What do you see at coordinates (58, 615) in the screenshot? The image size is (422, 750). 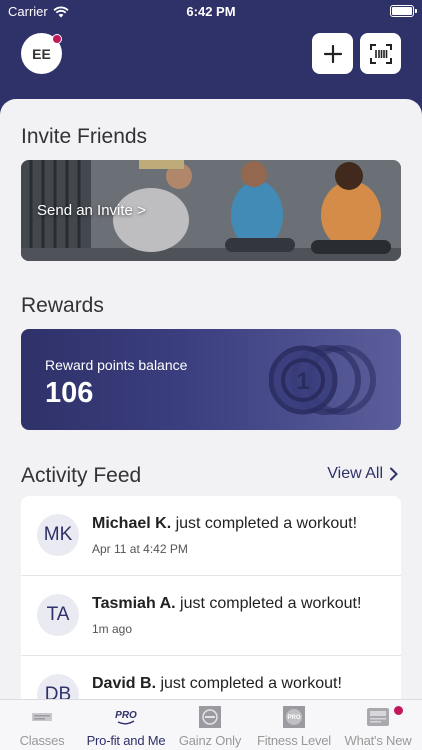 I see `feed-avatar: TA` at bounding box center [58, 615].